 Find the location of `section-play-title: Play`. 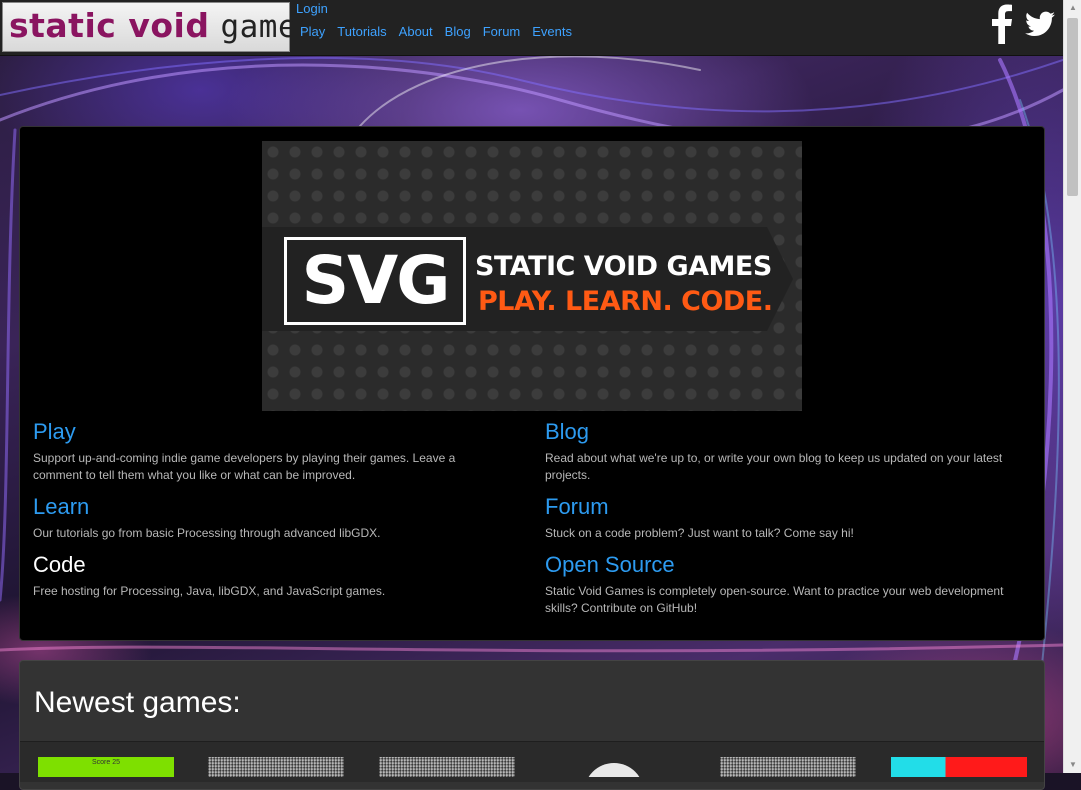

section-play-title: Play is located at coordinates (268, 432).